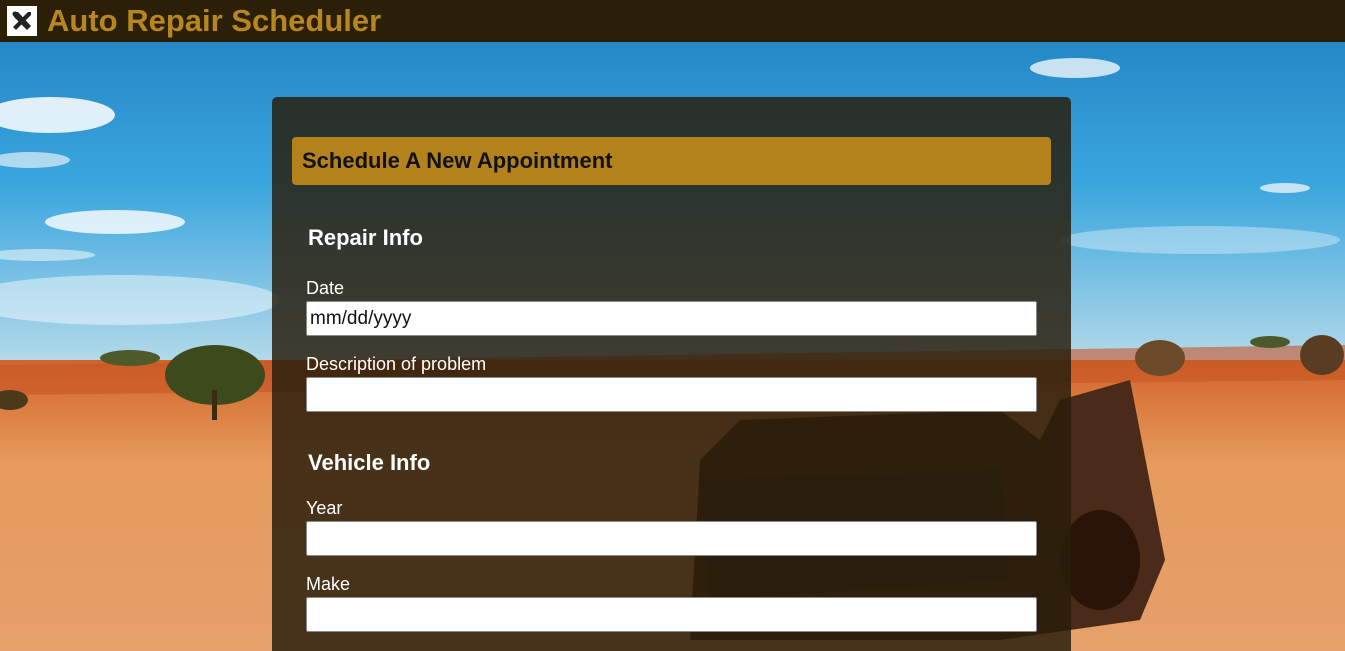 This screenshot has height=651, width=1345. I want to click on vehicle-info-heading: Vehicle Info, so click(369, 462).